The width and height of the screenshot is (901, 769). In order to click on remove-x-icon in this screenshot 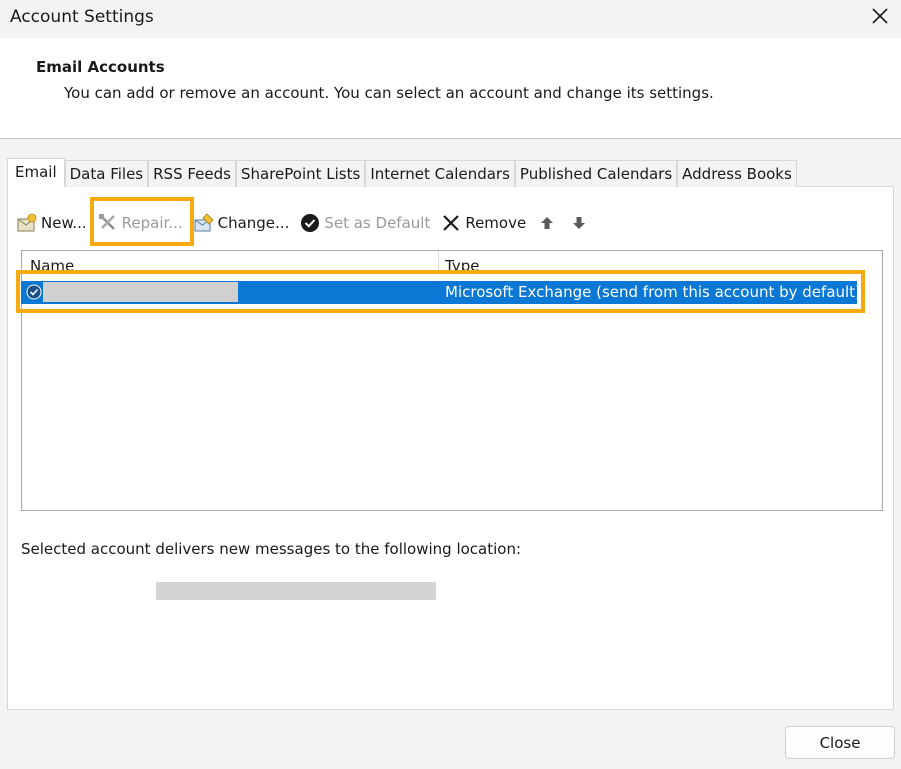, I will do `click(451, 223)`.